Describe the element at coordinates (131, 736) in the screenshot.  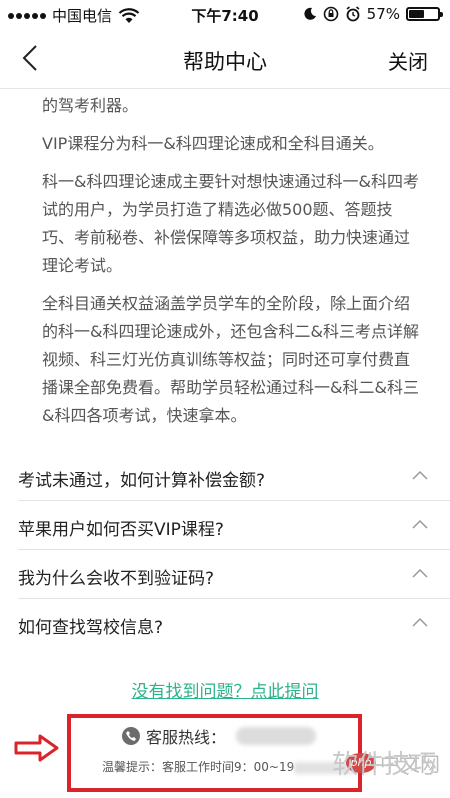
I see `phone-icon` at that location.